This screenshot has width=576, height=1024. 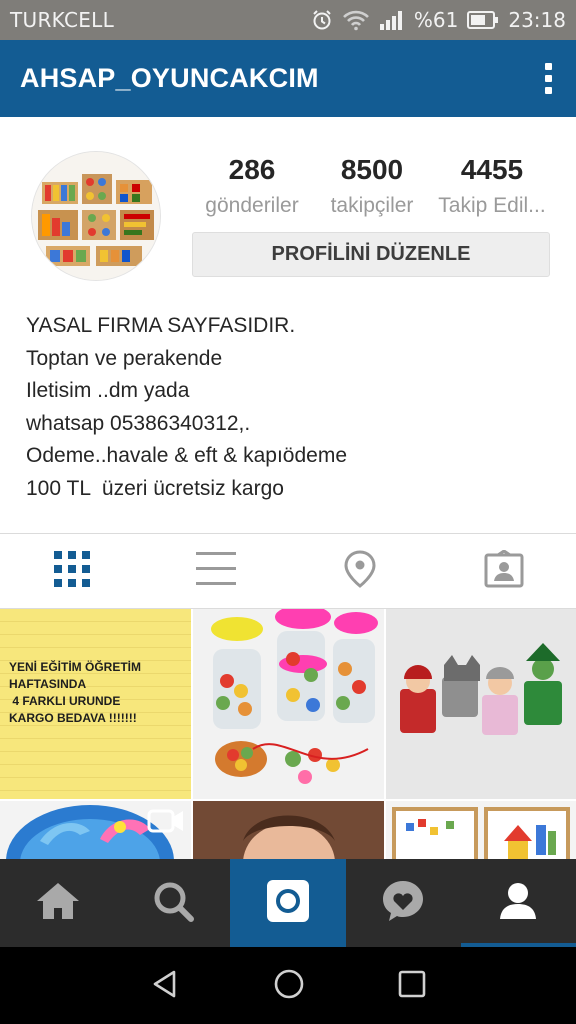 I want to click on list-icon, so click(x=216, y=571).